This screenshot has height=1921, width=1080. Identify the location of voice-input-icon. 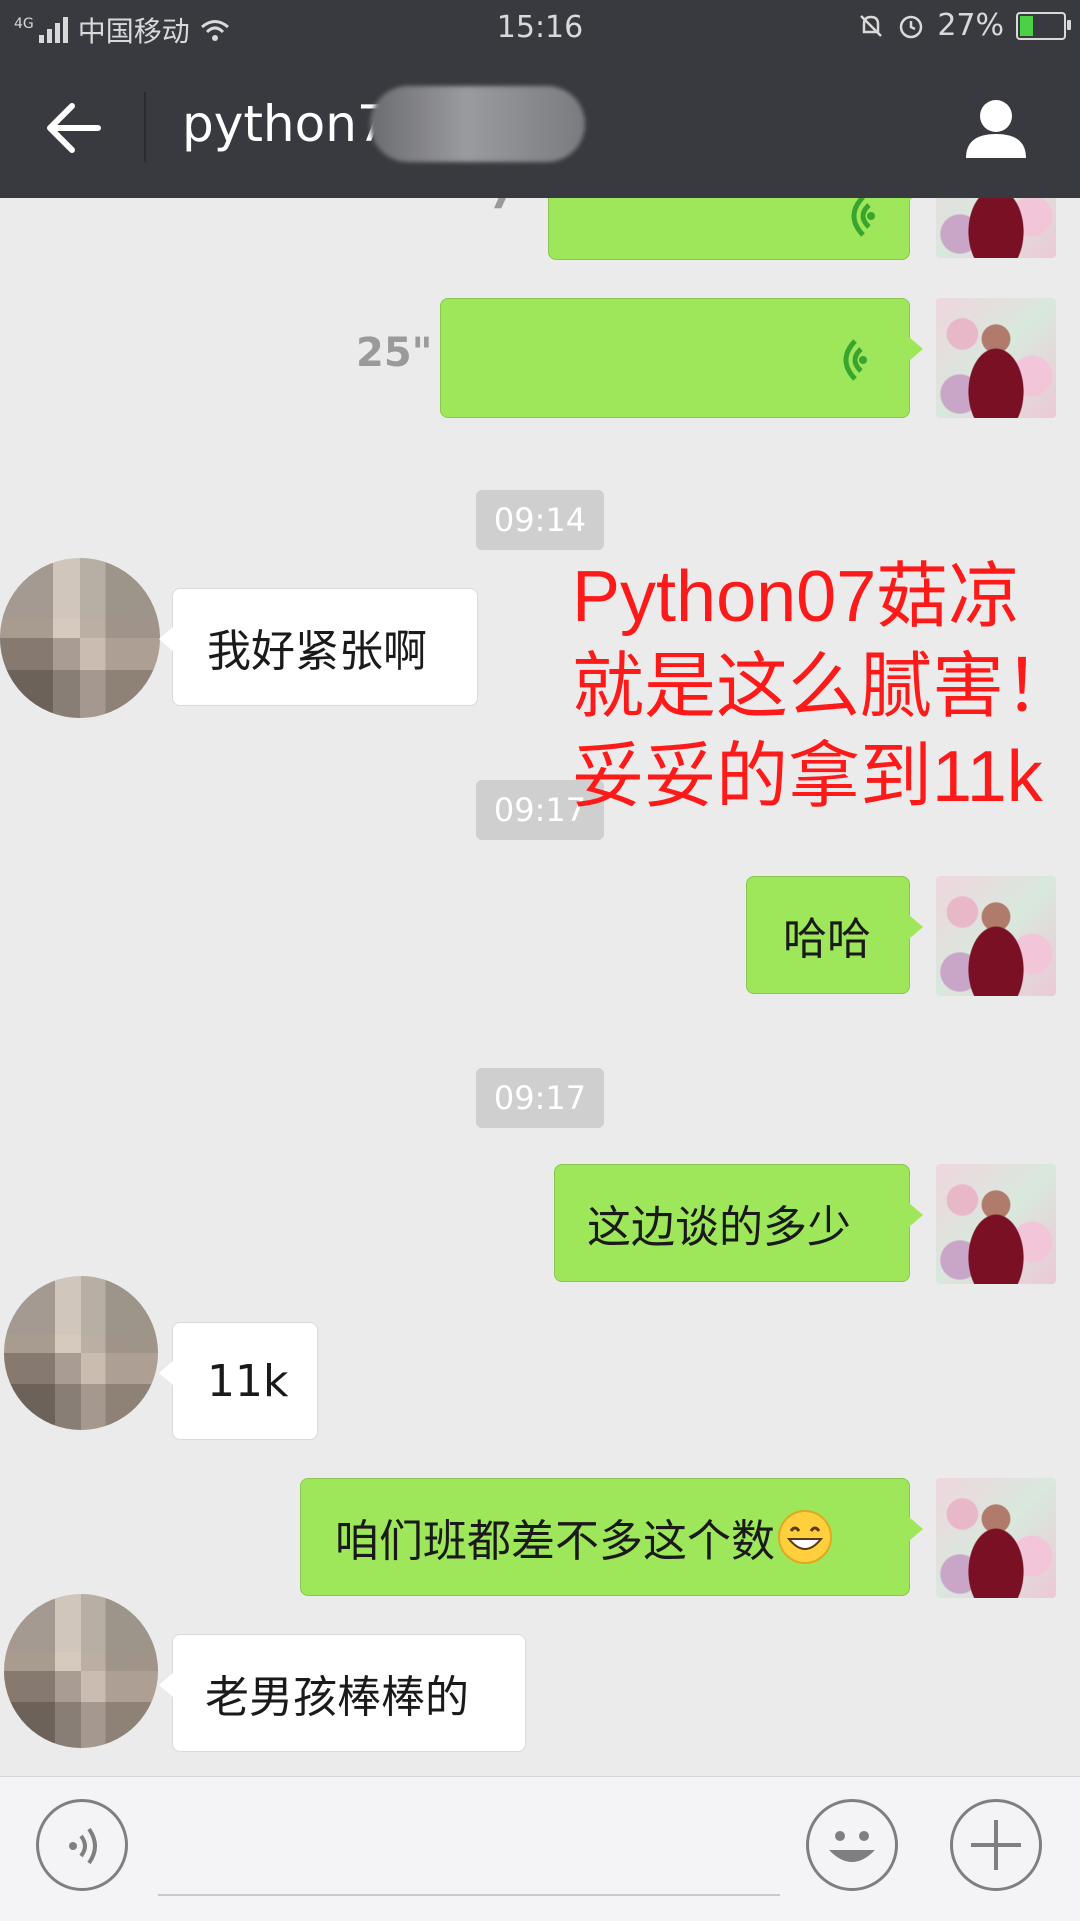
(83, 1846).